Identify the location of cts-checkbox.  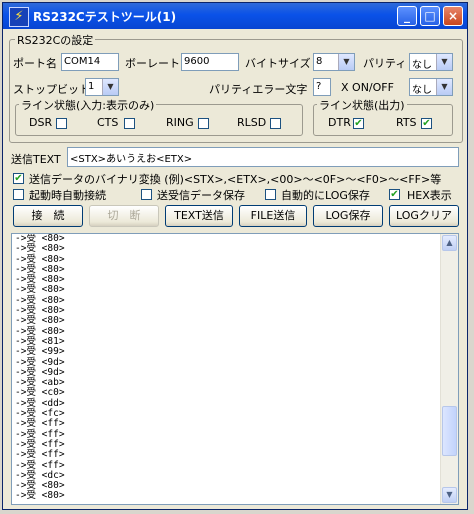
(129, 123).